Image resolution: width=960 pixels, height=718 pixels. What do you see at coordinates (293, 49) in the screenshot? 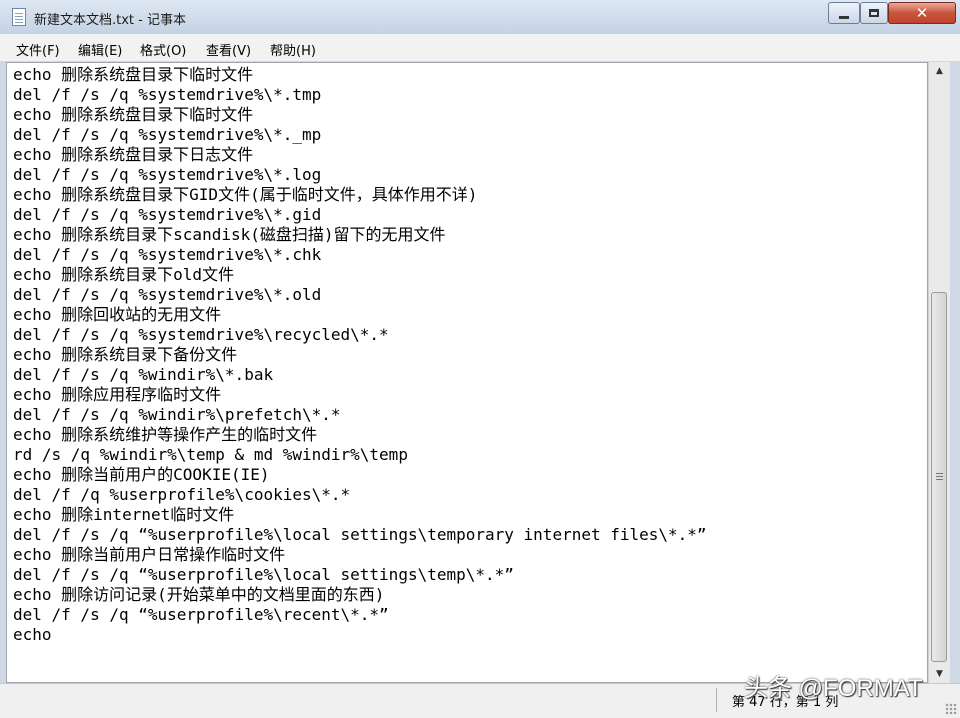
I see `menu-help: 帮助(H)` at bounding box center [293, 49].